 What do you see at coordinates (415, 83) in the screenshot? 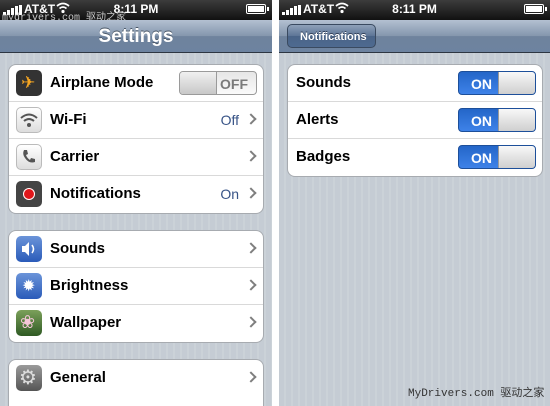
I see `row-sounds: Sounds ON` at bounding box center [415, 83].